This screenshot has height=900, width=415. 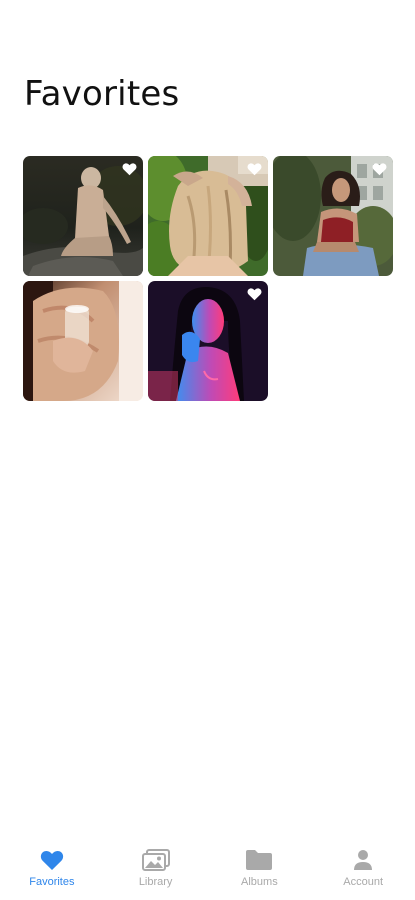 I want to click on photo-thumbnail, so click(x=83, y=341).